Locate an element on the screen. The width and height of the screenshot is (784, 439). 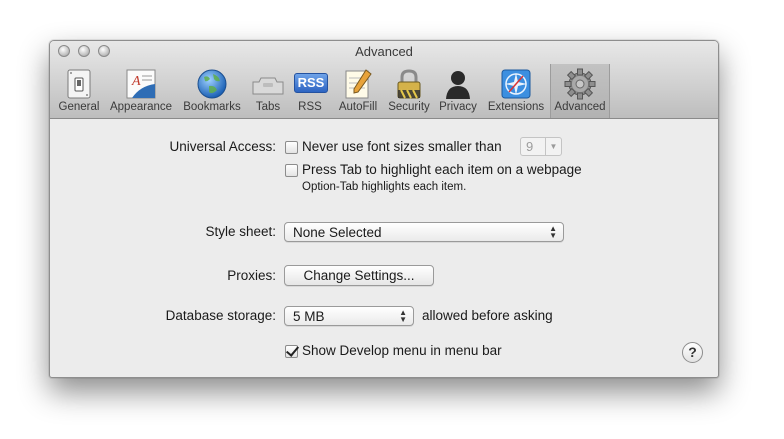
rss-icon: RSS is located at coordinates (310, 84).